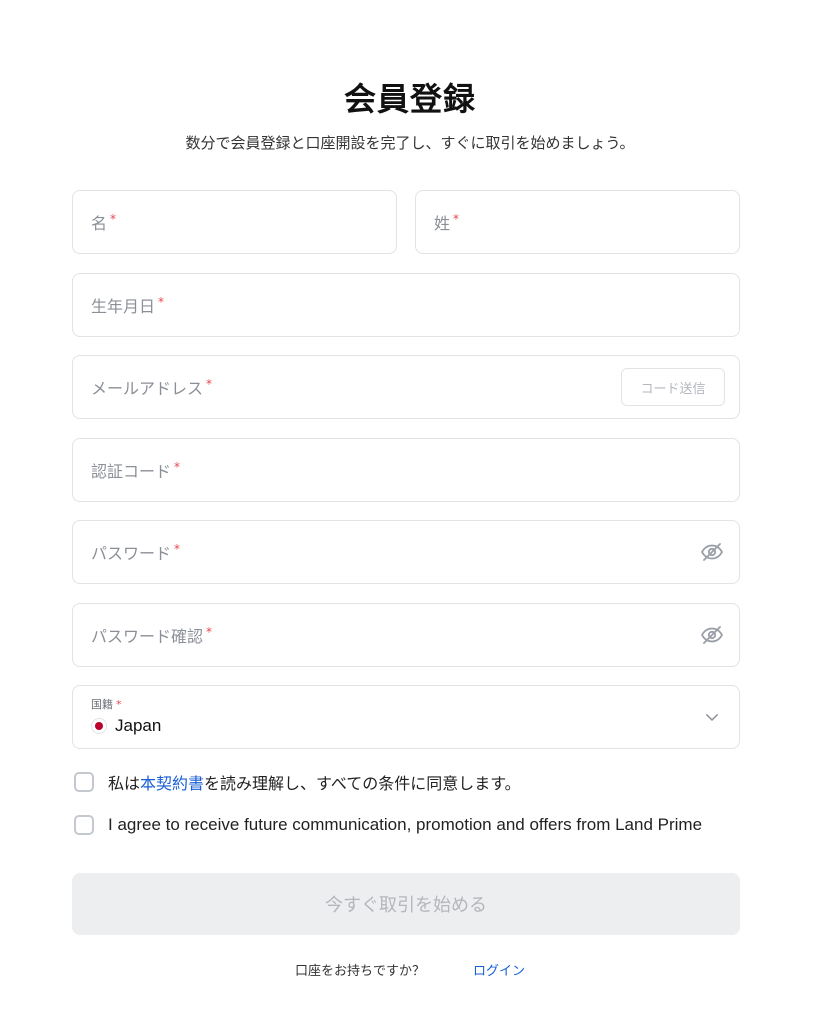  What do you see at coordinates (406, 904) in the screenshot?
I see `start-trading-button: 今すぐ取引を始める` at bounding box center [406, 904].